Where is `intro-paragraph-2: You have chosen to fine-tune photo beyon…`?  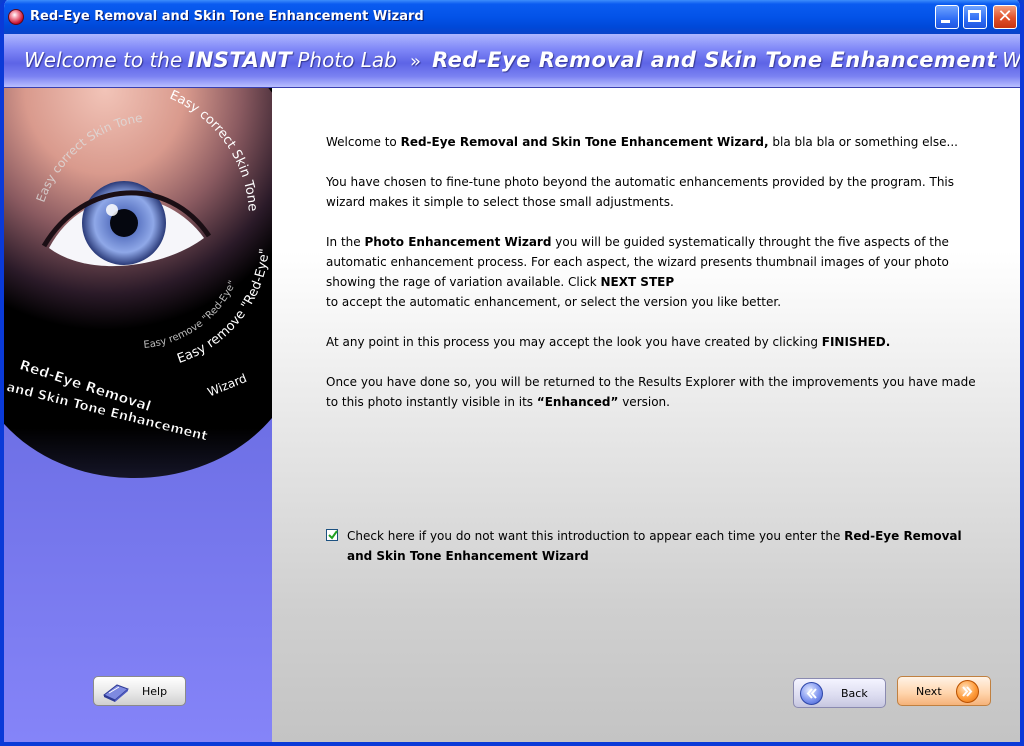 intro-paragraph-2: You have chosen to fine-tune photo beyon… is located at coordinates (640, 192).